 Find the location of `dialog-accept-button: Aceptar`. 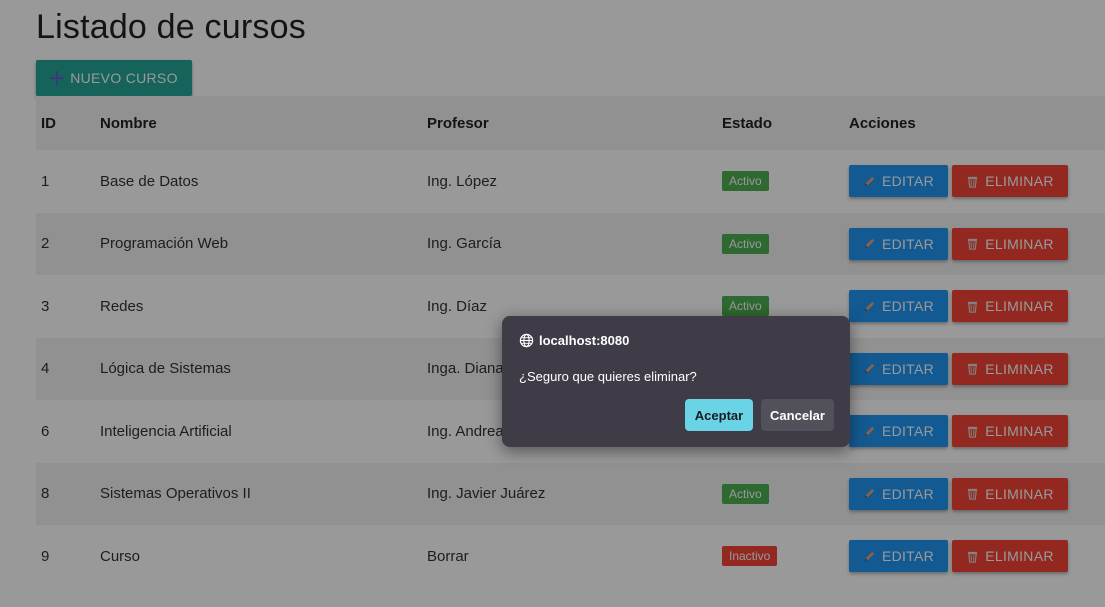

dialog-accept-button: Aceptar is located at coordinates (719, 415).